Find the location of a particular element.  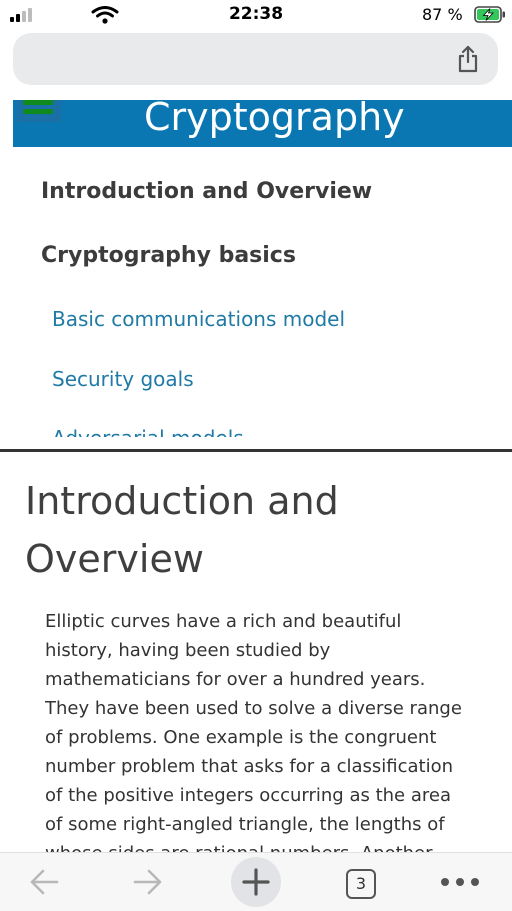

new-tab-icon is located at coordinates (256, 882).